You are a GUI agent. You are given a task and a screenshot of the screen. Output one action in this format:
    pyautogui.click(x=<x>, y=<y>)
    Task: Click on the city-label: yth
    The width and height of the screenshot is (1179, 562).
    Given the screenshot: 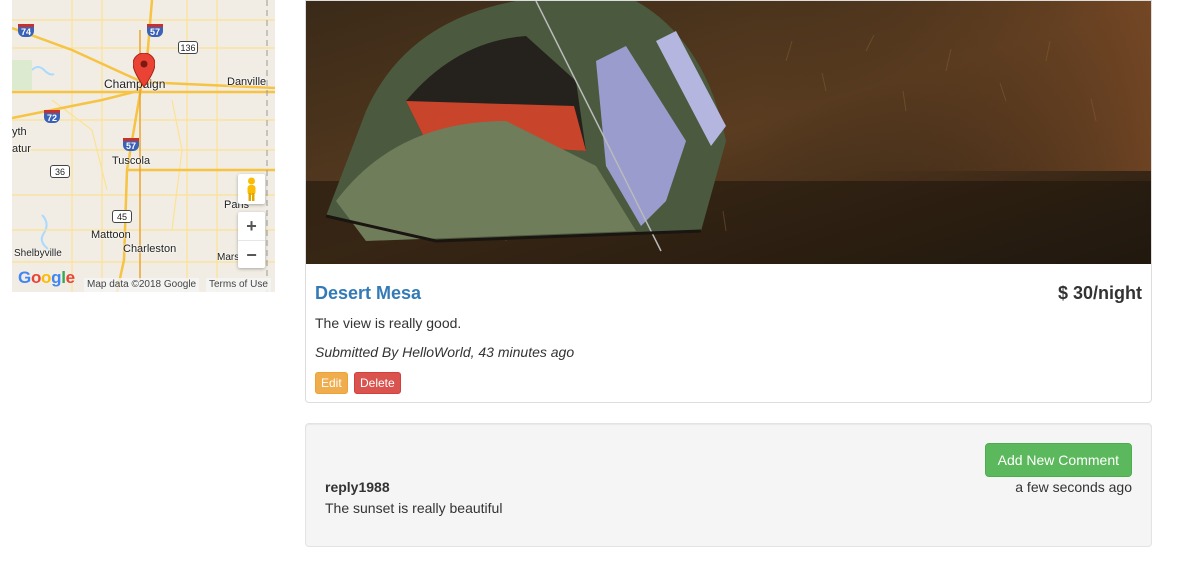 What is the action you would take?
    pyautogui.click(x=19, y=132)
    